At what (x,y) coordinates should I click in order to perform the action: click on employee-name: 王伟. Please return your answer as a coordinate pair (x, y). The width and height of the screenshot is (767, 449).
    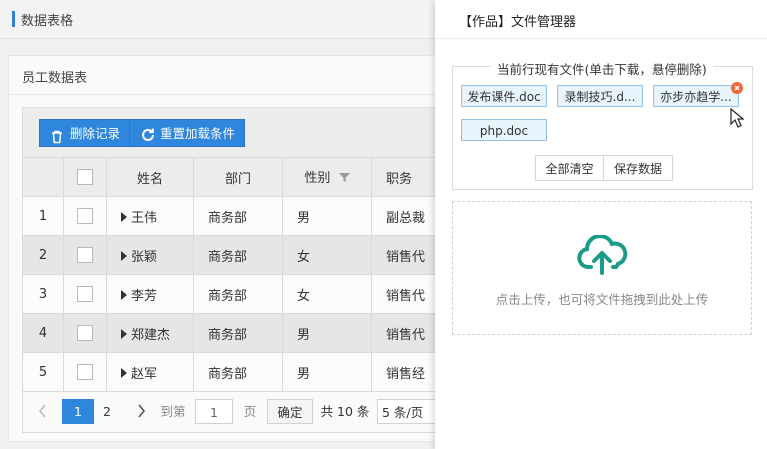
    Looking at the image, I should click on (144, 218).